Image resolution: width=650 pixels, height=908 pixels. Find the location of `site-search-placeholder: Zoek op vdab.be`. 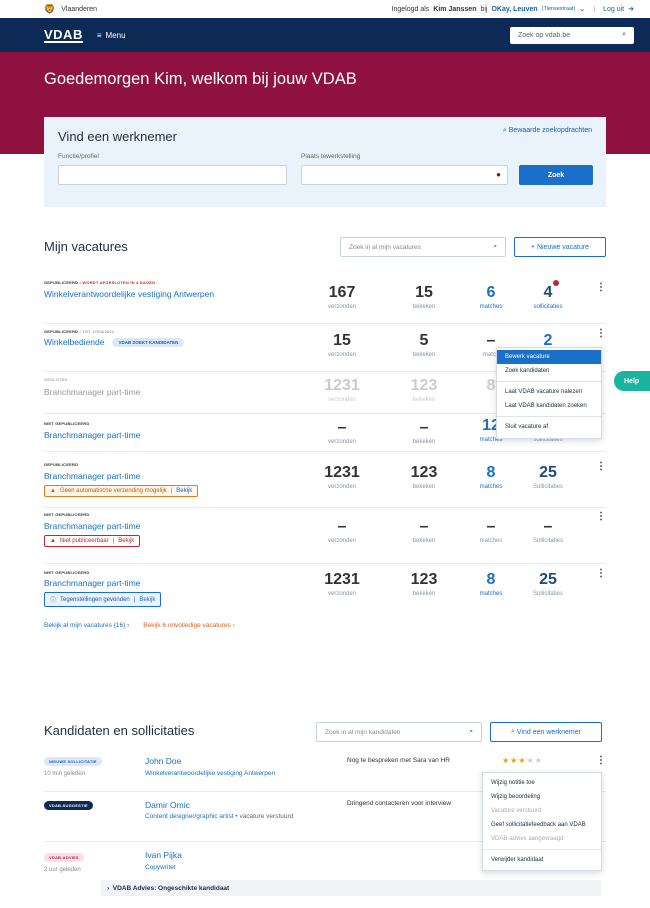

site-search-placeholder: Zoek op vdab.be is located at coordinates (544, 35).